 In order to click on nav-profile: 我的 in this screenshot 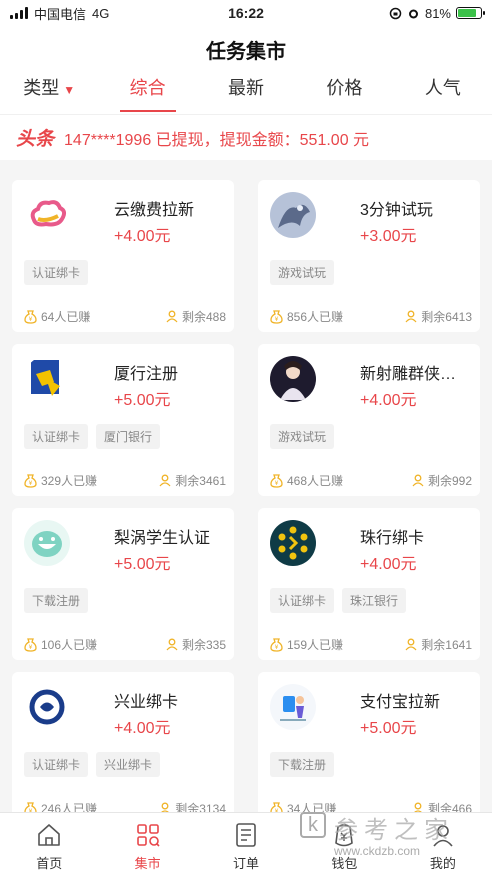, I will do `click(443, 845)`.